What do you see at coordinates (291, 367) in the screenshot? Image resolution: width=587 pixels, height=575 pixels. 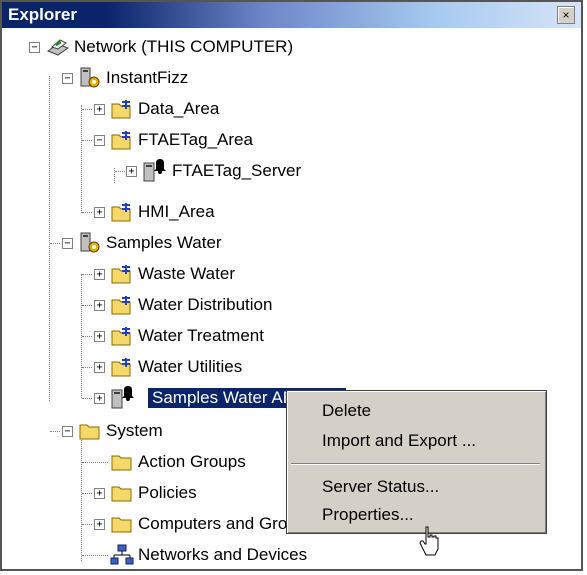 I see `tree-item-water-utilities: + Water Utilities` at bounding box center [291, 367].